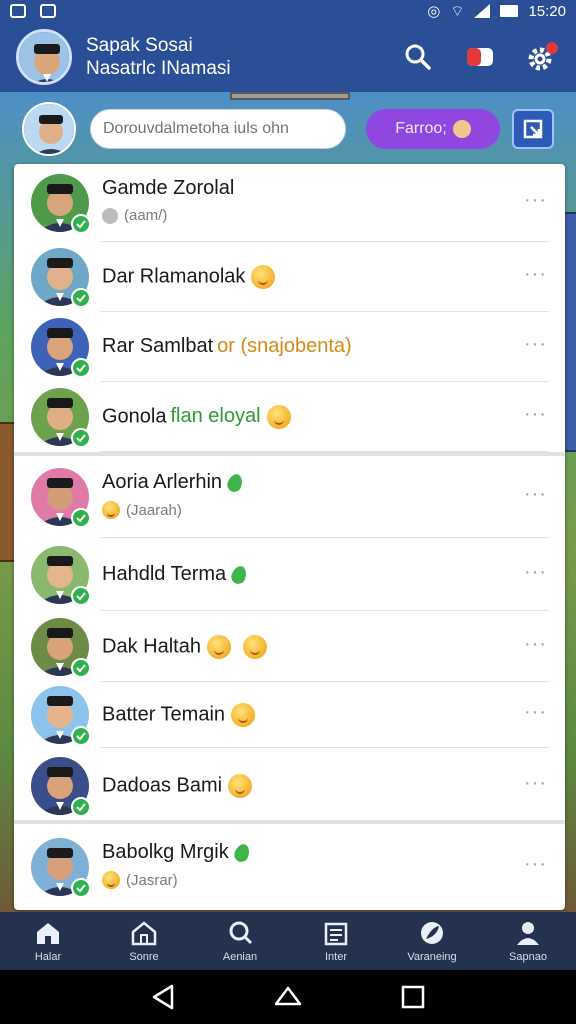 The image size is (576, 1024). I want to click on contact-name-text: Hahdld Terma, so click(164, 574).